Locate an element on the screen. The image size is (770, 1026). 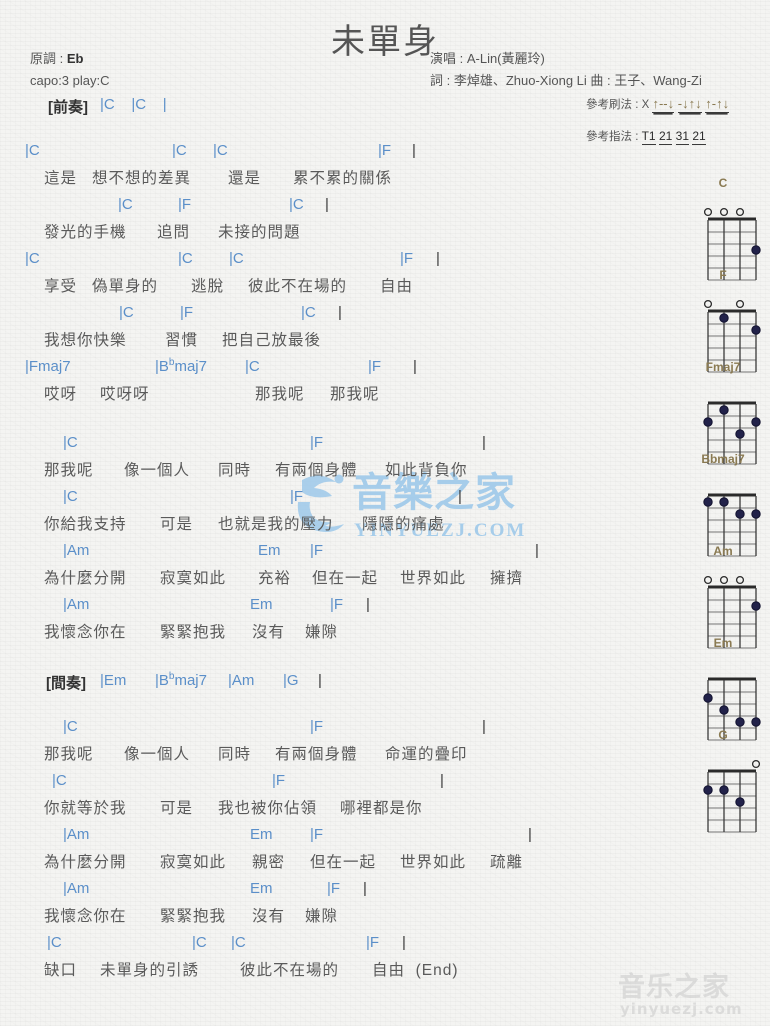
lyric-text: 我懷念你在 is located at coordinates (85, 916).